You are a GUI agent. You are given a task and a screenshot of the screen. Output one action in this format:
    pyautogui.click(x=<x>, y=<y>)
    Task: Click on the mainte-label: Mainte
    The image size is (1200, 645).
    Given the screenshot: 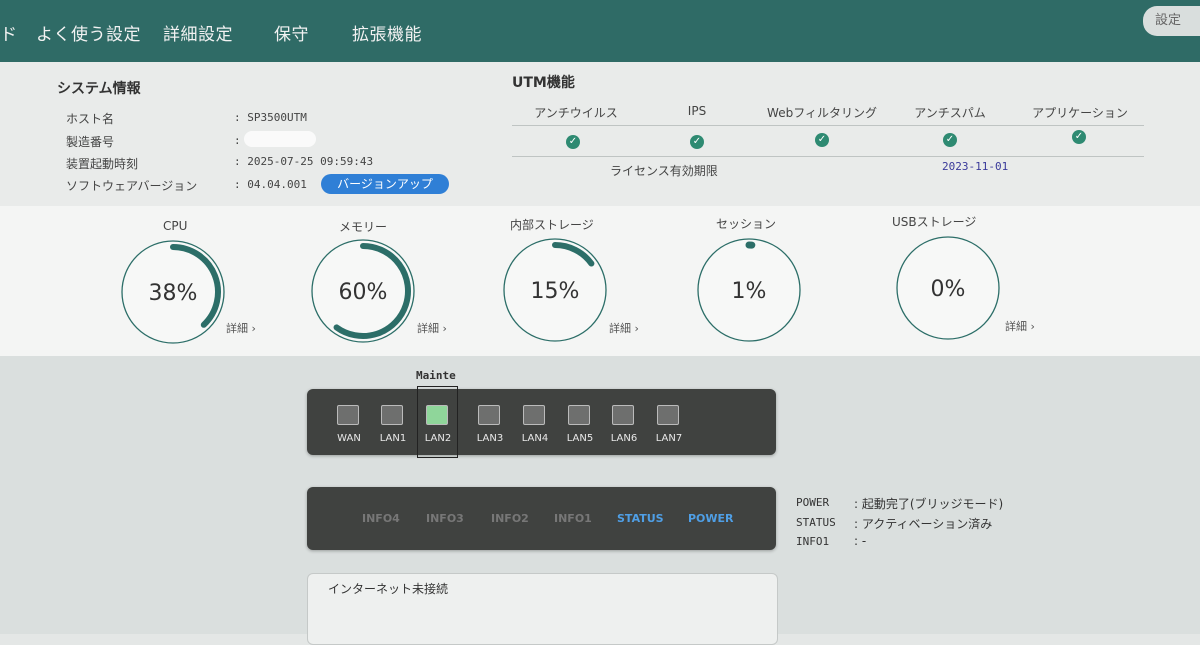 What is the action you would take?
    pyautogui.click(x=436, y=375)
    